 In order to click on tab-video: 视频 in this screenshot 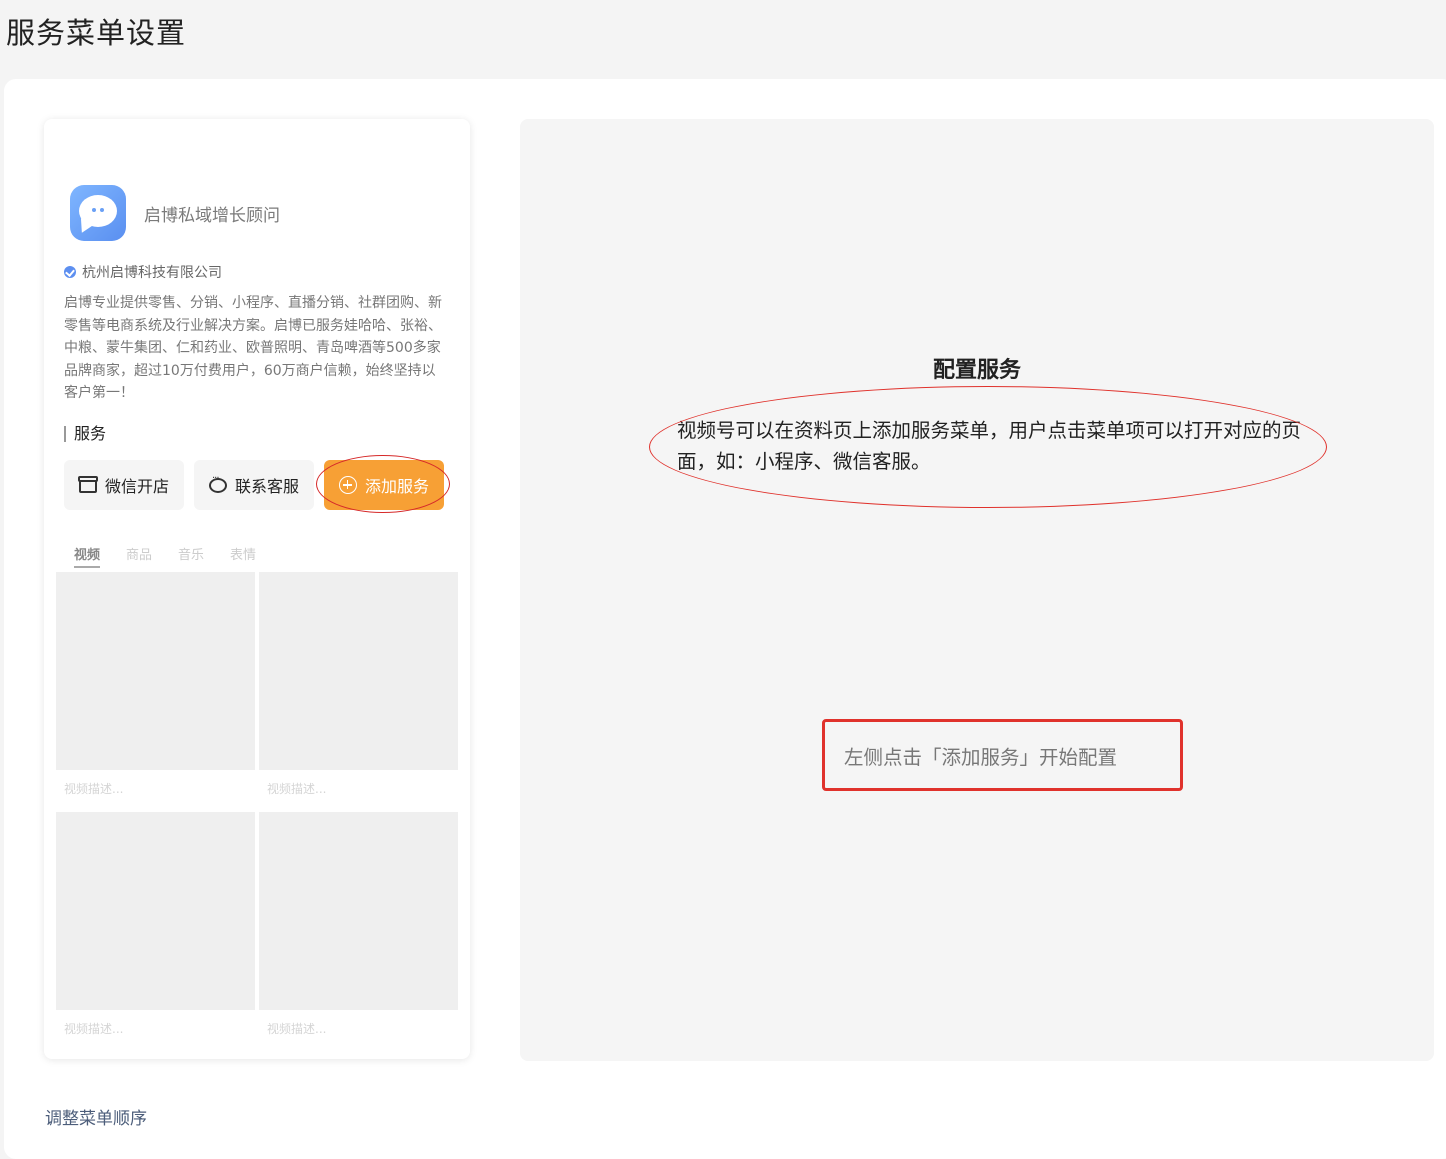, I will do `click(87, 556)`.